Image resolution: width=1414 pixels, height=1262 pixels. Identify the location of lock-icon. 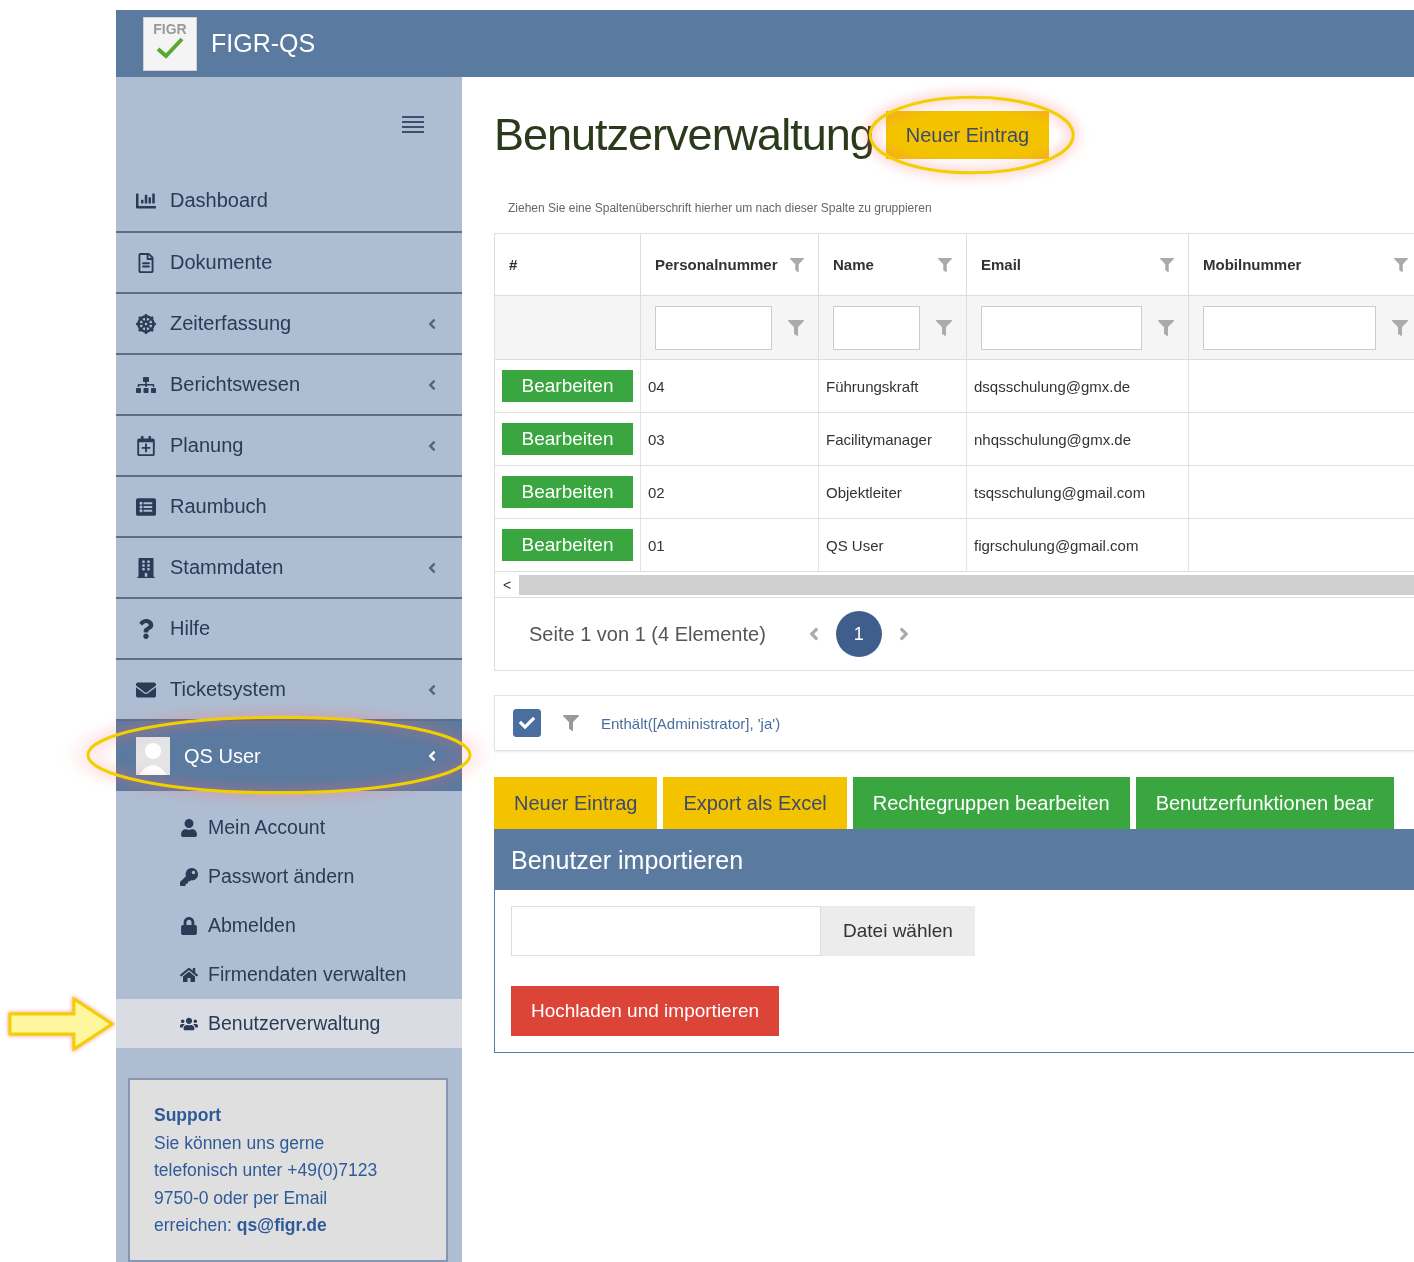
(189, 925).